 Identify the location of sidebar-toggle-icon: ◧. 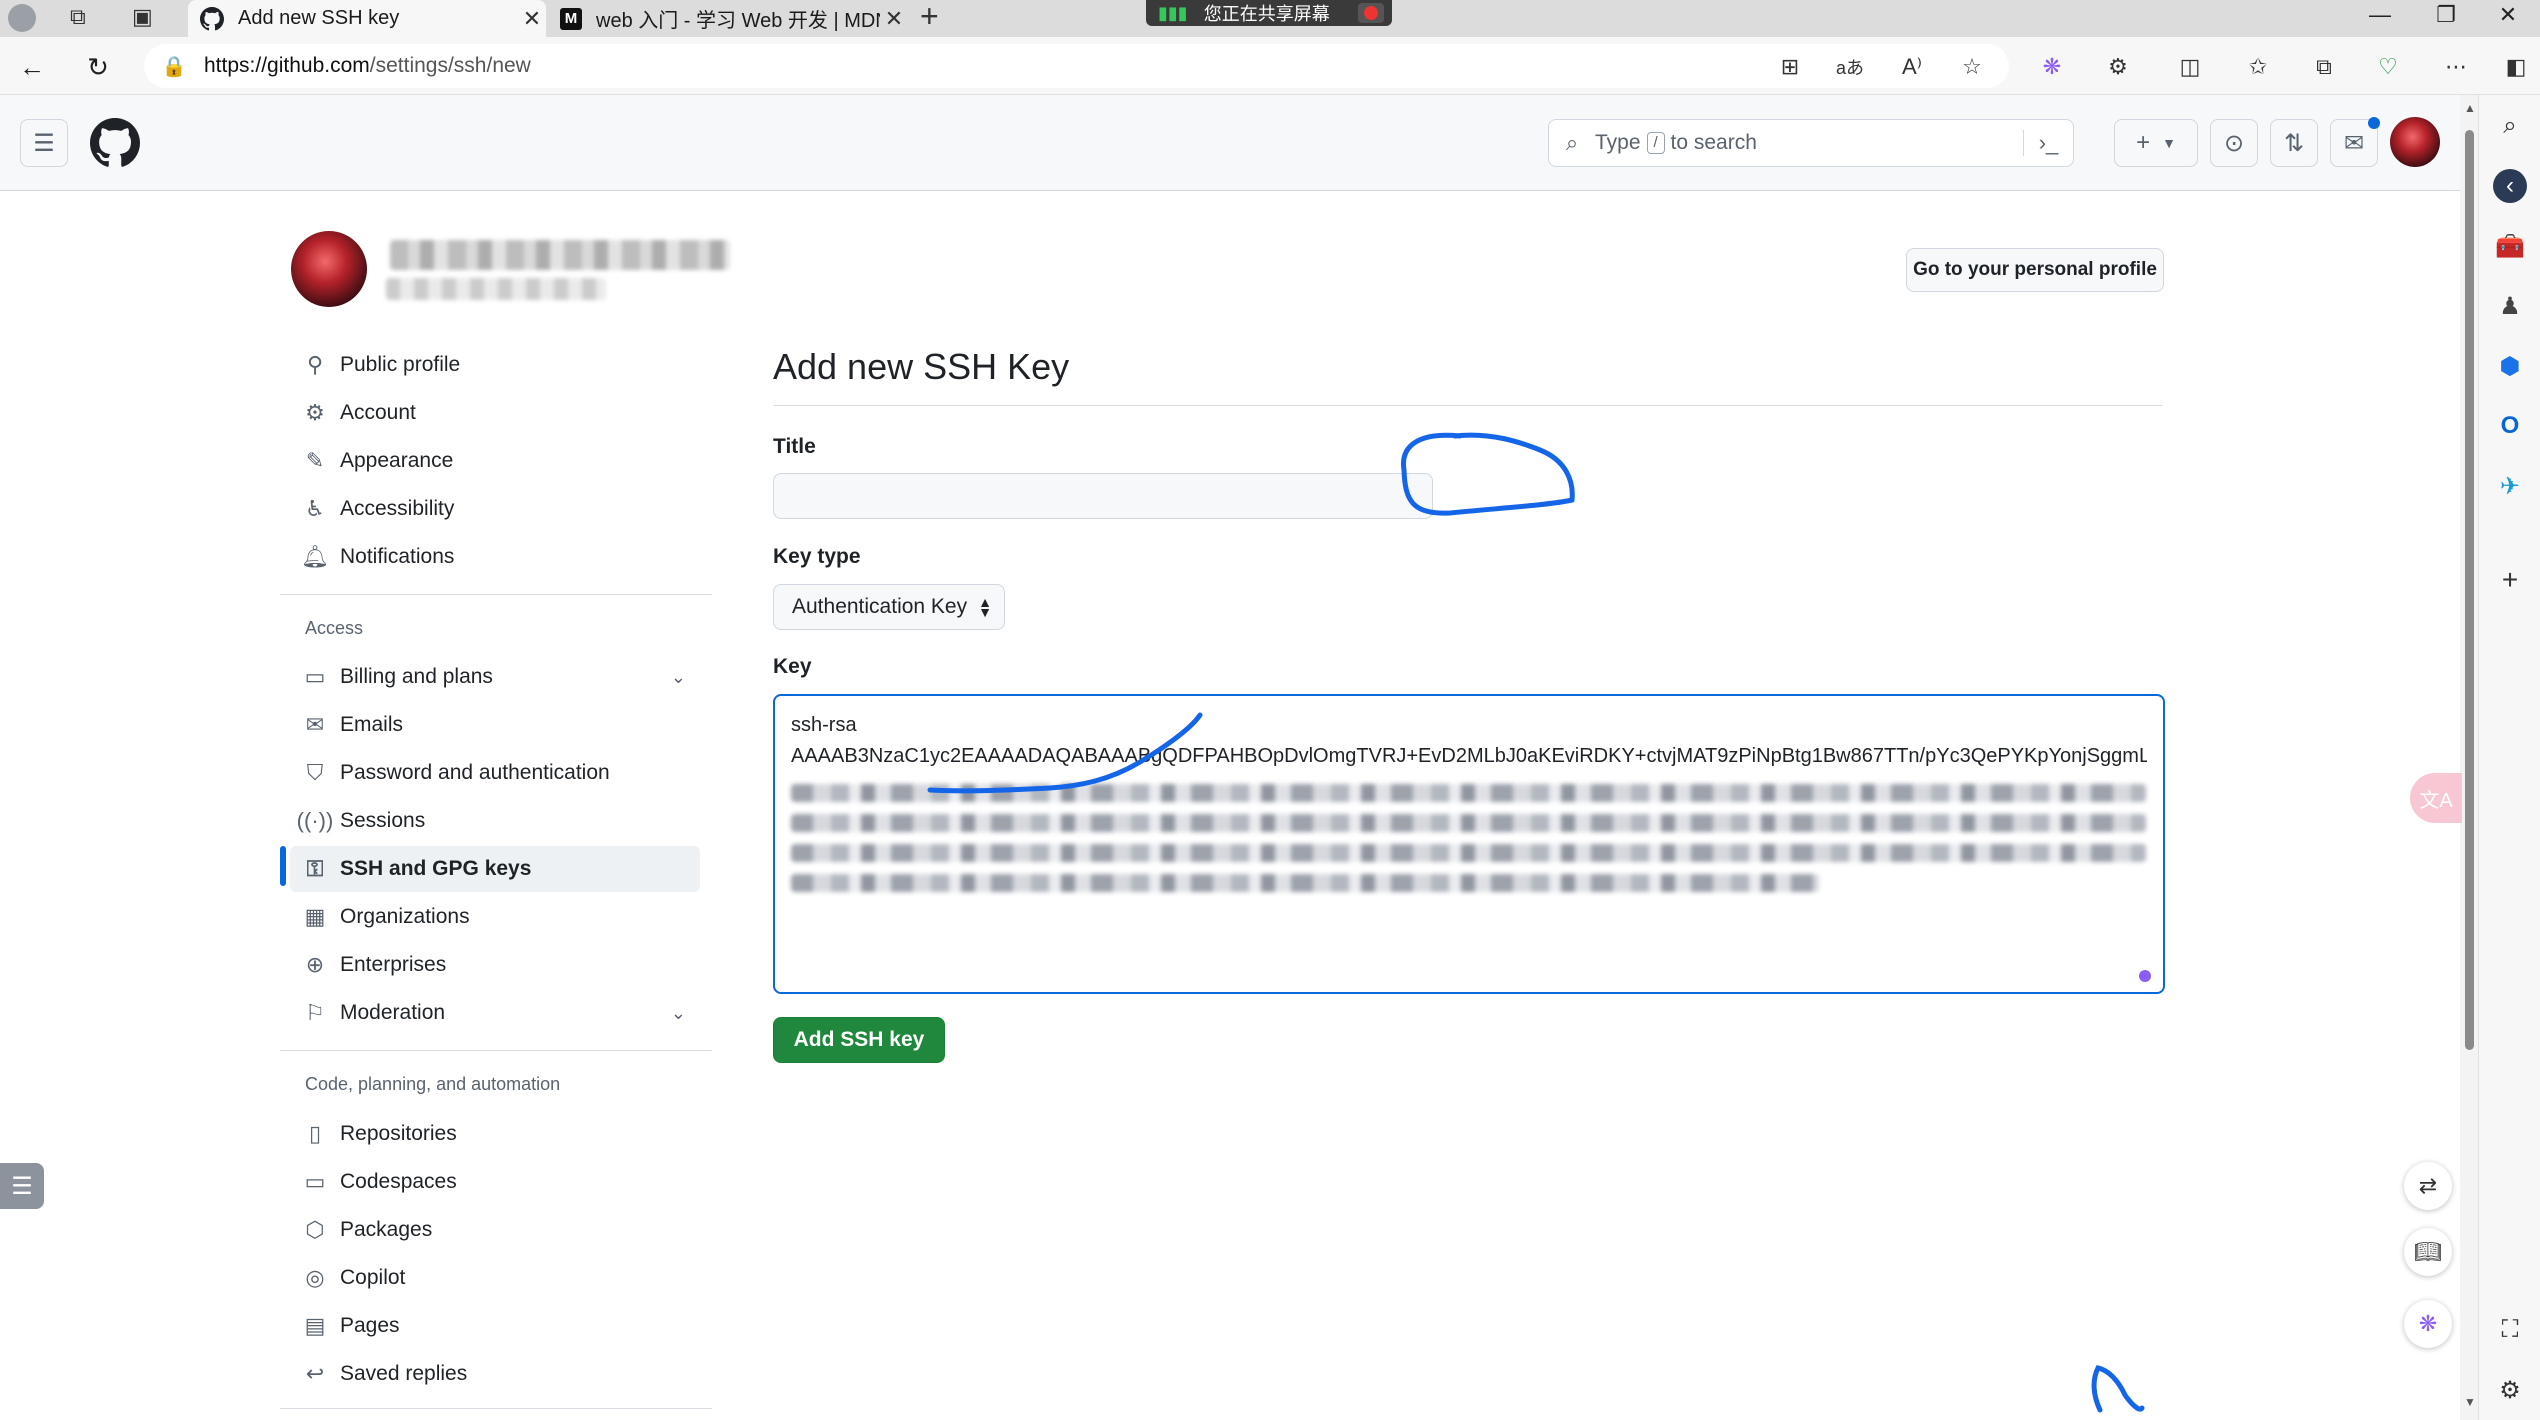
(2516, 67).